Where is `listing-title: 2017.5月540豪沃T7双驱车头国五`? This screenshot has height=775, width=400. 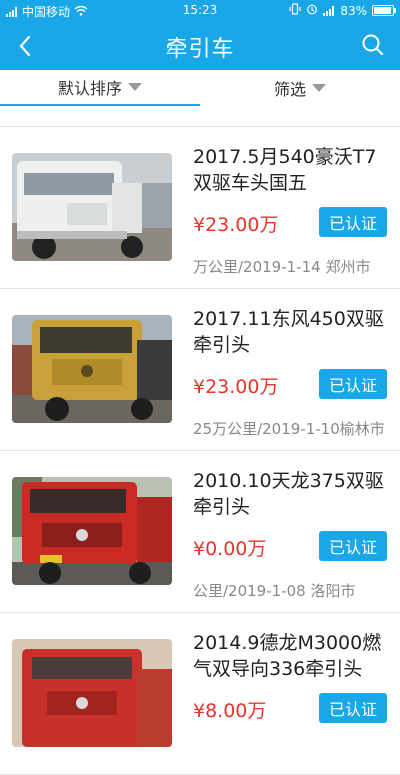 listing-title: 2017.5月540豪沃T7双驱车头国五 is located at coordinates (285, 170).